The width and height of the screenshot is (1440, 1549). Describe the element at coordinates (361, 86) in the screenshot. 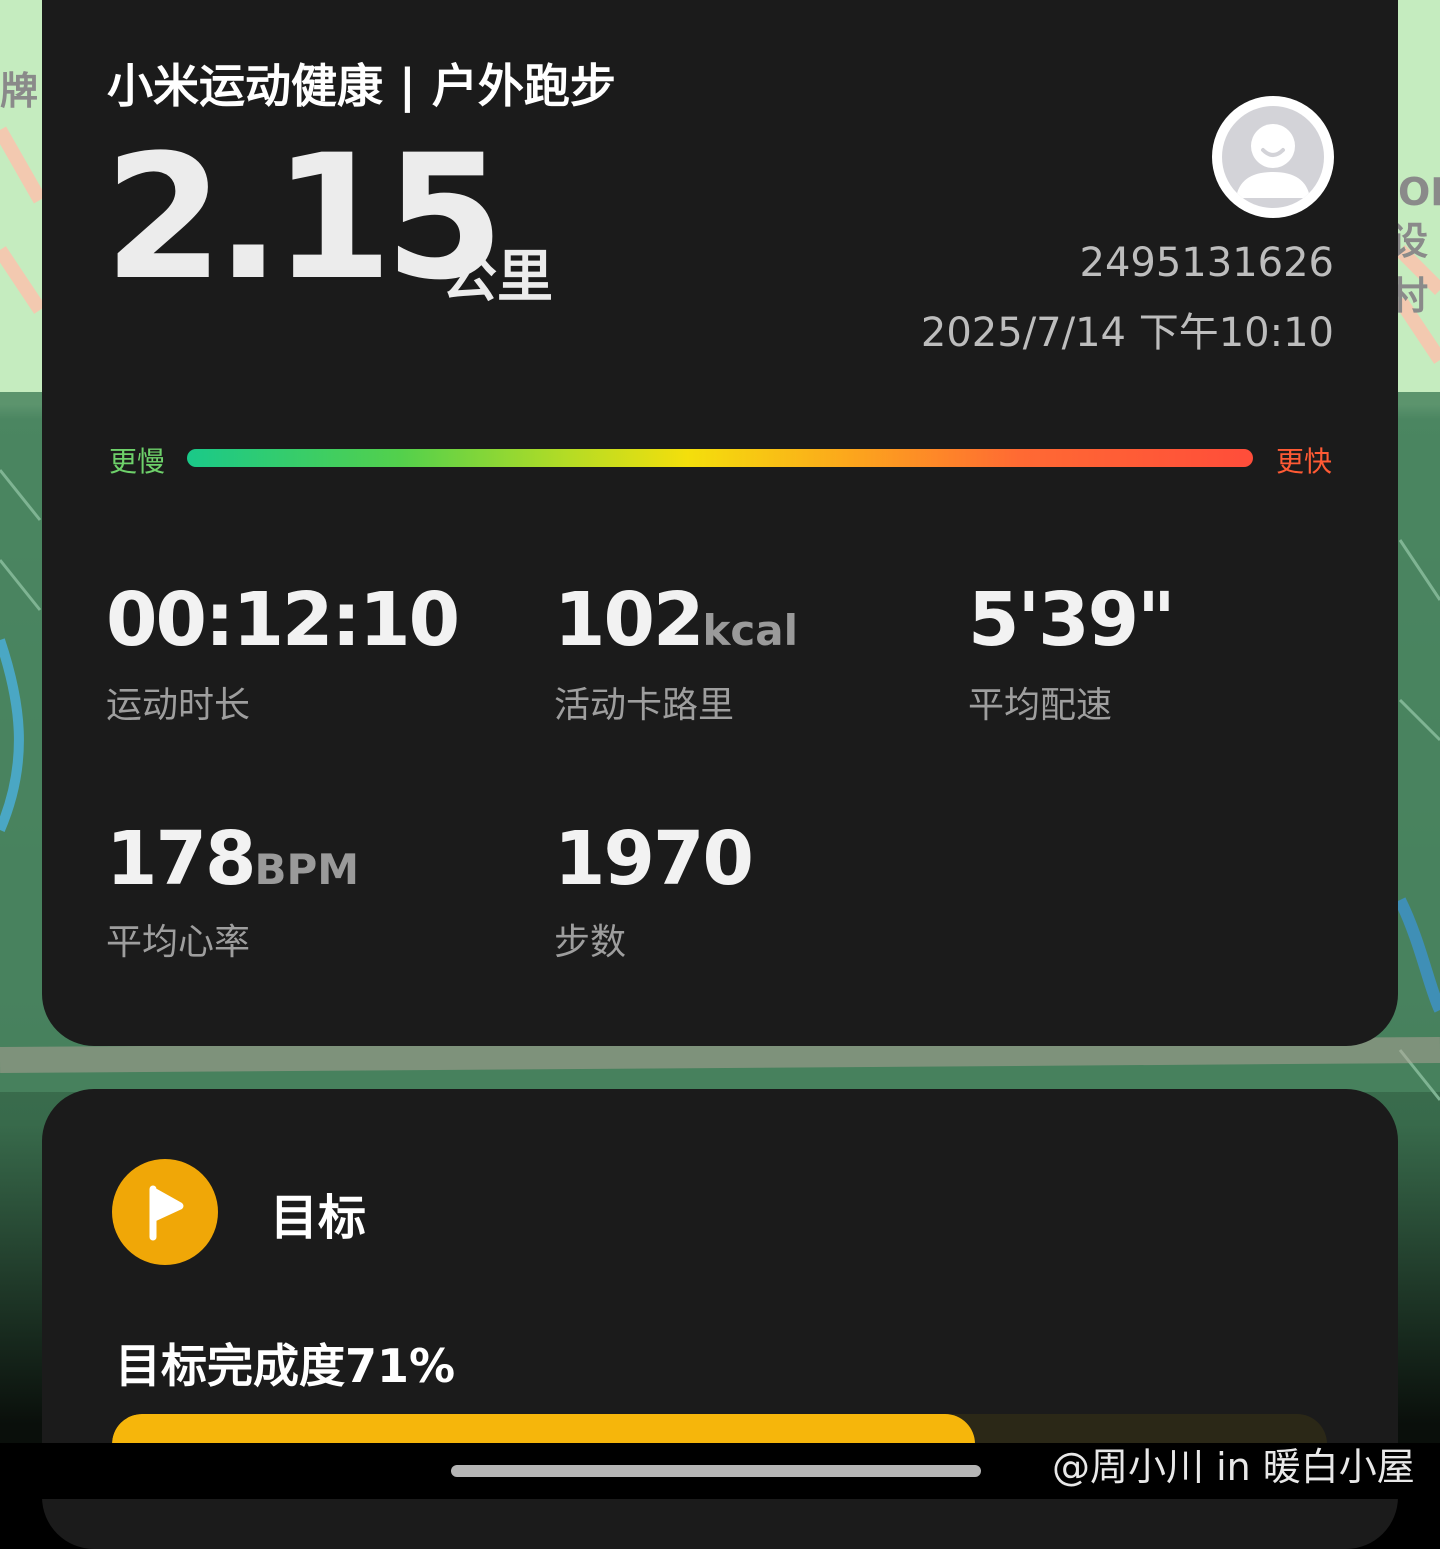

I see `app-title: 小米运动健康 | 户外跑步` at that location.